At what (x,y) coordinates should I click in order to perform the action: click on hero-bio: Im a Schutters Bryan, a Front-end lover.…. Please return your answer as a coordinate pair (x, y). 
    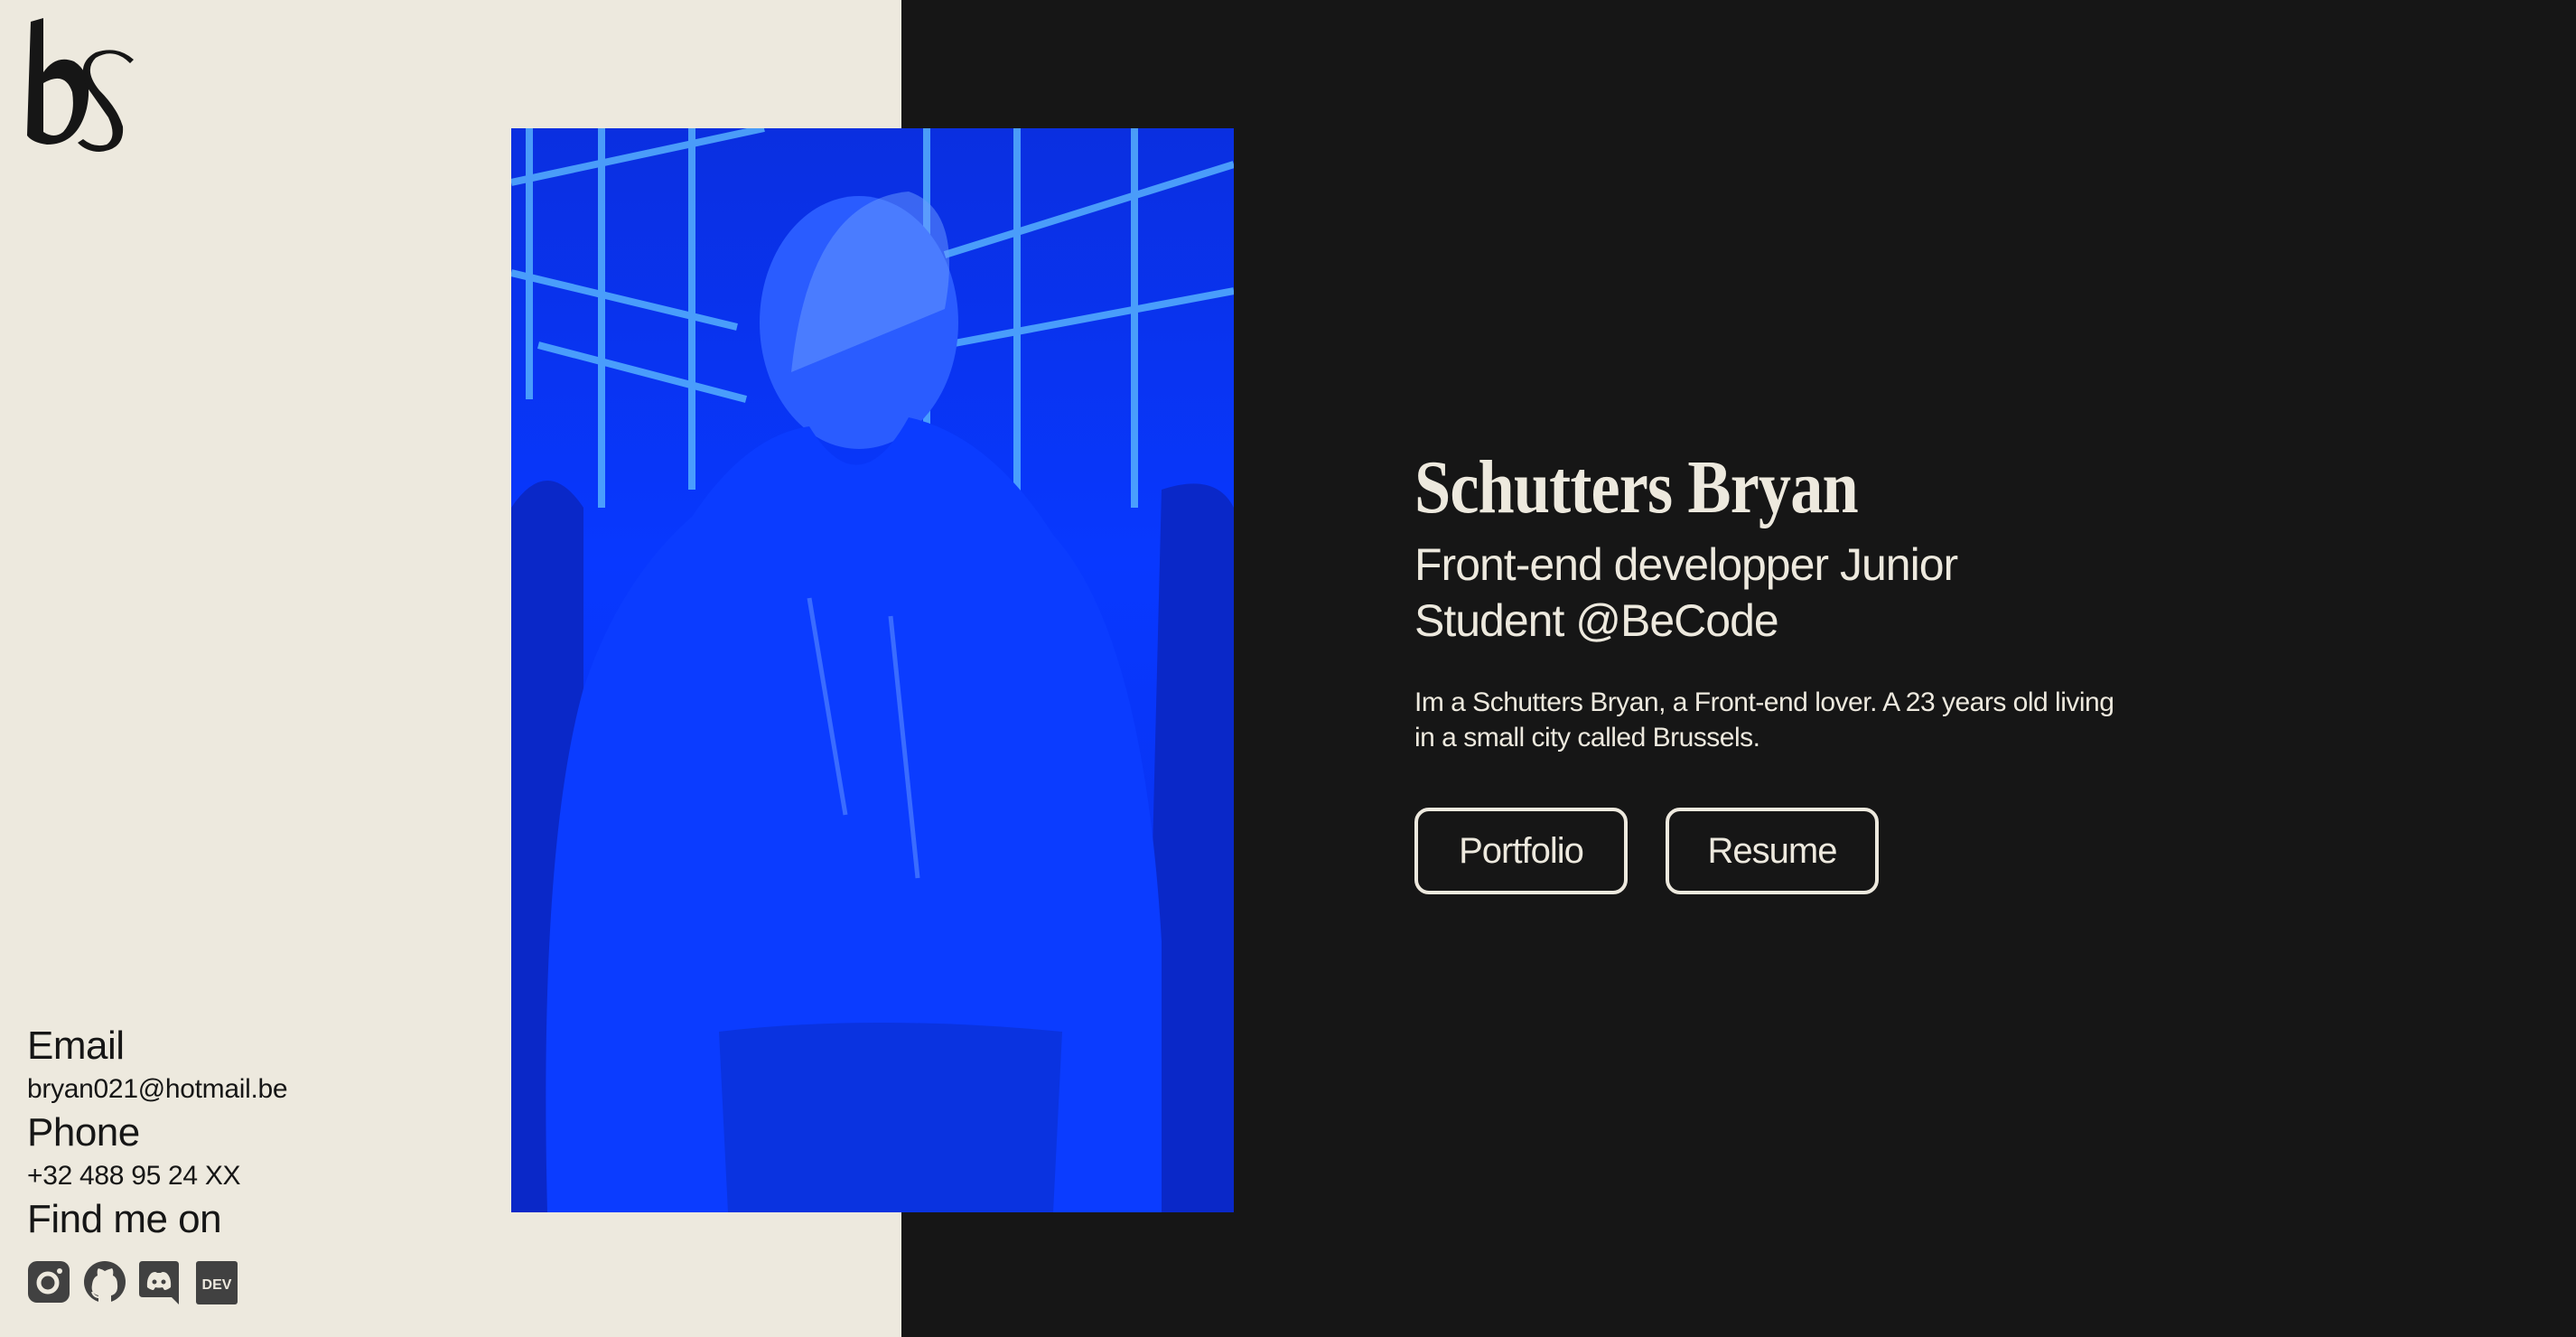
    Looking at the image, I should click on (1764, 720).